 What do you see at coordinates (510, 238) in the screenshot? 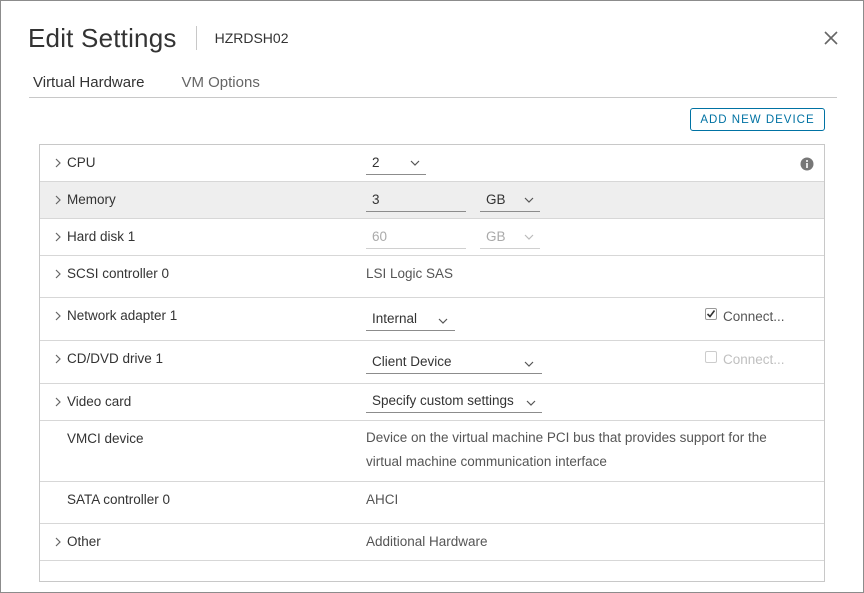
I see `hard-disk-unit-select: GB` at bounding box center [510, 238].